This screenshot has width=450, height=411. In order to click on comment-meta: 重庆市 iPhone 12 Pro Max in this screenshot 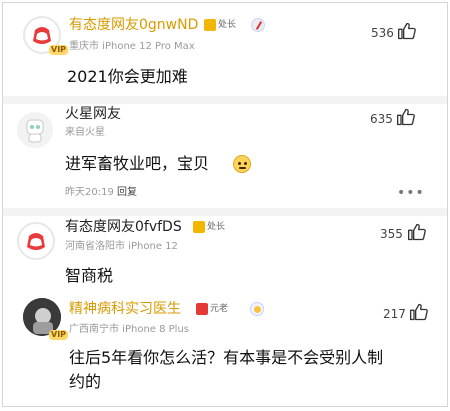, I will do `click(132, 46)`.